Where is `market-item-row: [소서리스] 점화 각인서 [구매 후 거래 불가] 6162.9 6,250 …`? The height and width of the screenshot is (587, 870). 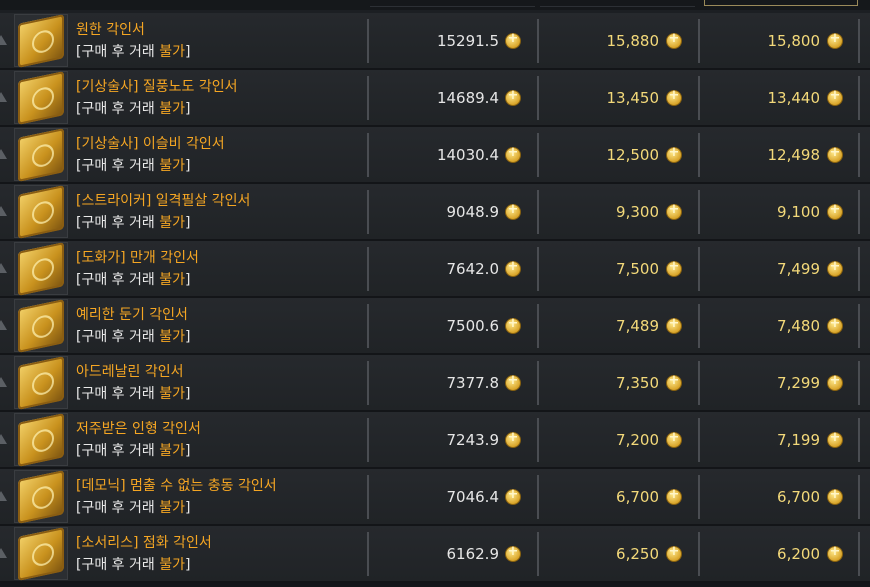 market-item-row: [소서리스] 점화 각인서 [구매 후 거래 불가] 6162.9 6,250 … is located at coordinates (435, 554).